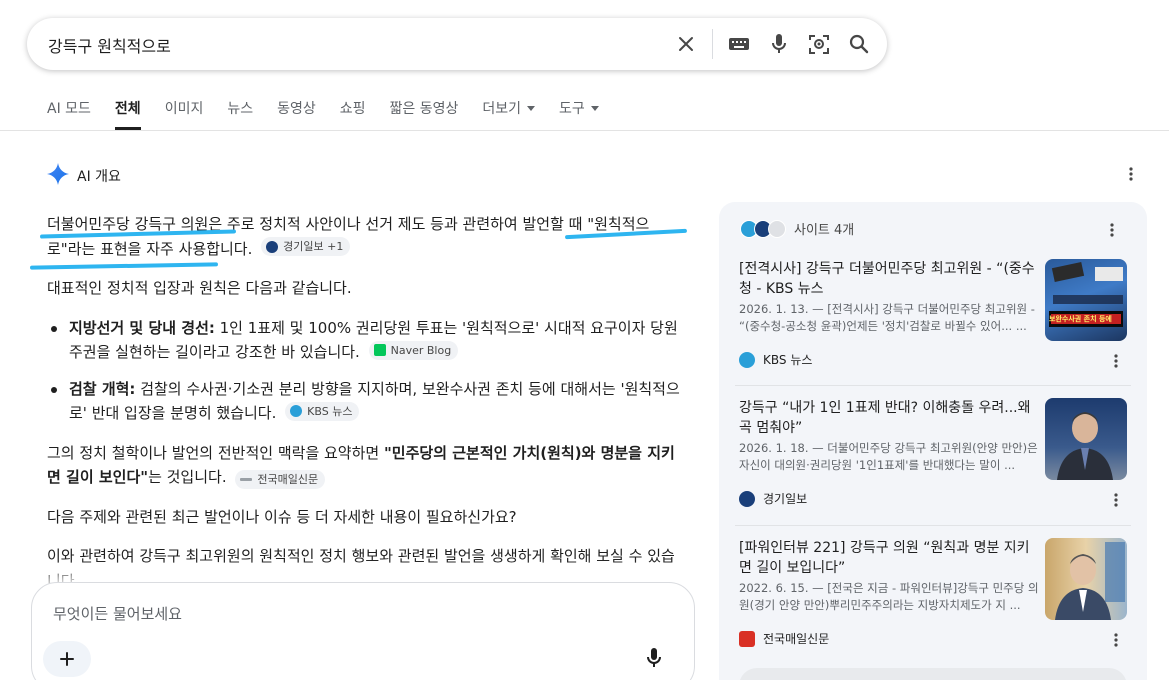 The image size is (1169, 680). I want to click on publisher-name: 전국매일신문, so click(796, 639).